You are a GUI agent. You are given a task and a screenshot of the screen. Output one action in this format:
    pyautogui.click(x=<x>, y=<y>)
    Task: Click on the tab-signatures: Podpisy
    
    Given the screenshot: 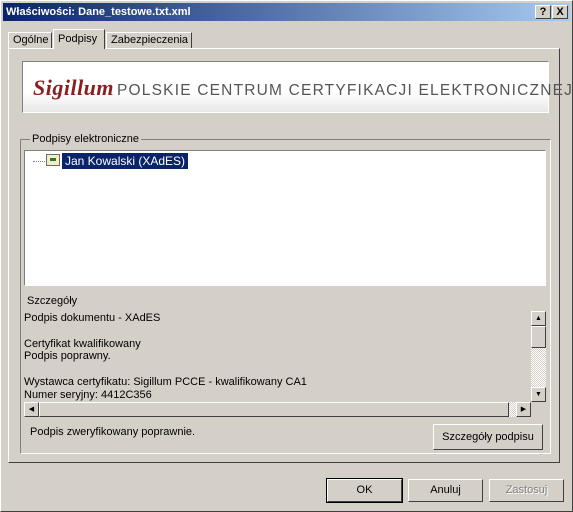 What is the action you would take?
    pyautogui.click(x=79, y=39)
    